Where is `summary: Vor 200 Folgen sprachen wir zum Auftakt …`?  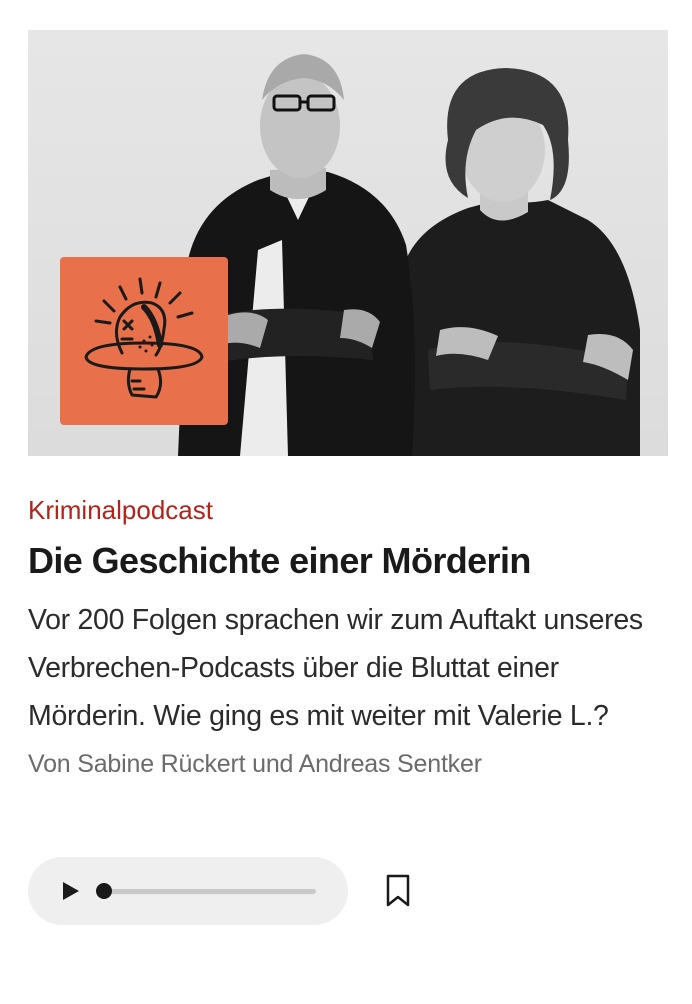
summary: Vor 200 Folgen sprachen wir zum Auftakt … is located at coordinates (335, 668).